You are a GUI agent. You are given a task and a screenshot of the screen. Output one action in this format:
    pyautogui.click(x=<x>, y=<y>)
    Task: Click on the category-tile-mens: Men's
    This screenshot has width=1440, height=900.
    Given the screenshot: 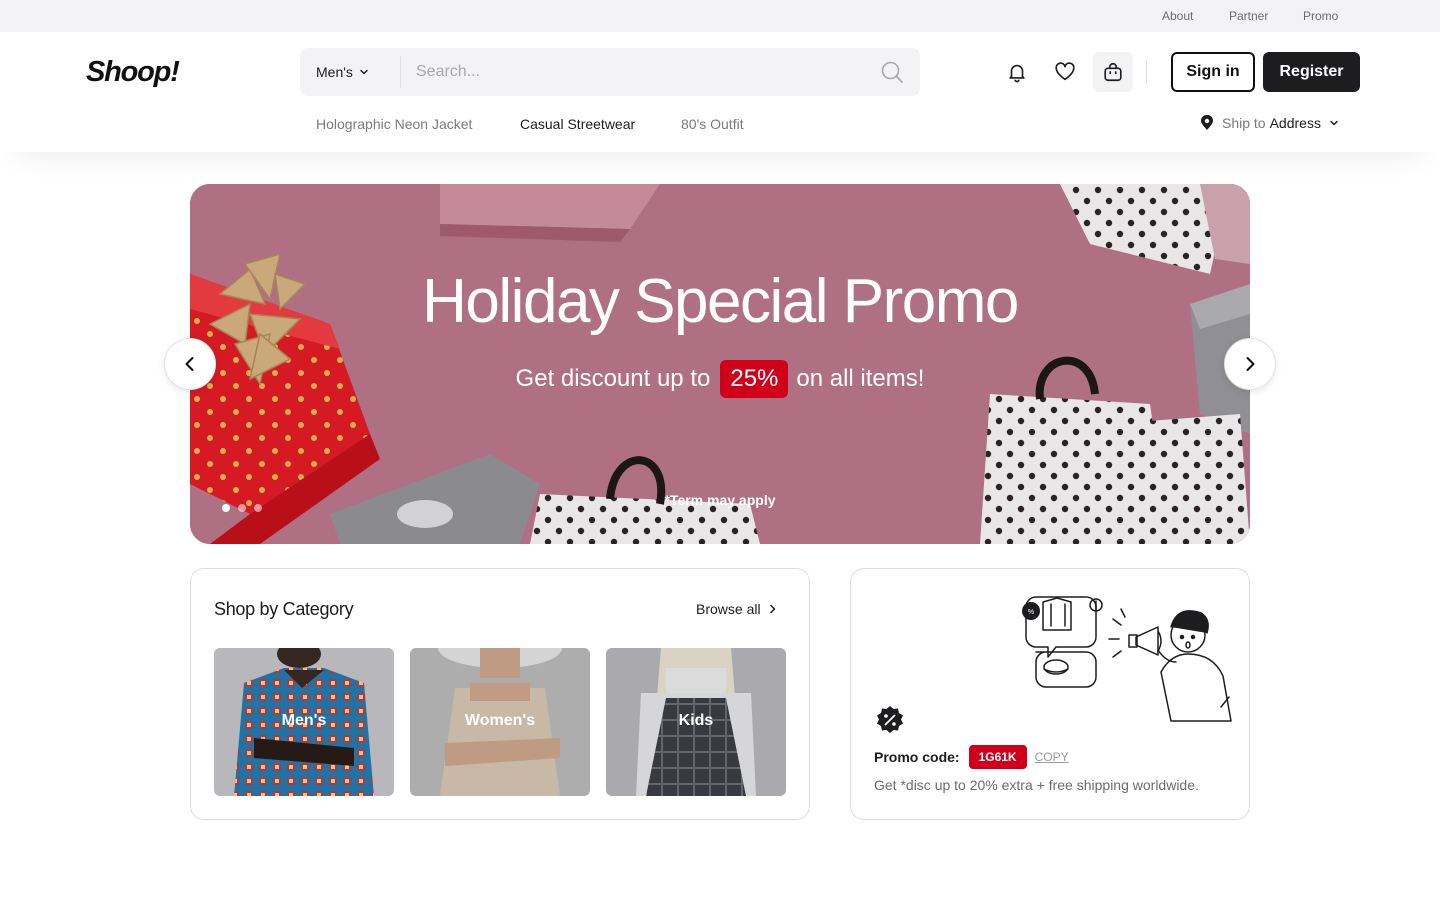 What is the action you would take?
    pyautogui.click(x=304, y=722)
    